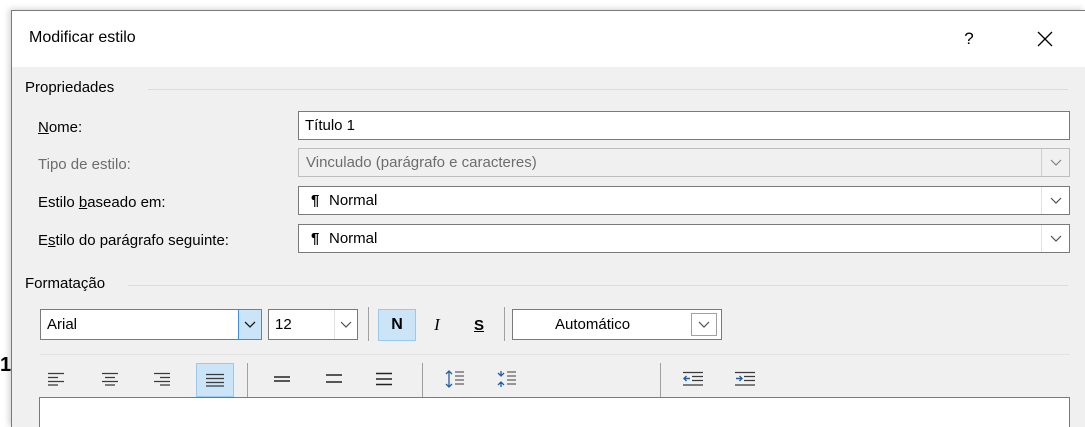  I want to click on align-center-button, so click(110, 379).